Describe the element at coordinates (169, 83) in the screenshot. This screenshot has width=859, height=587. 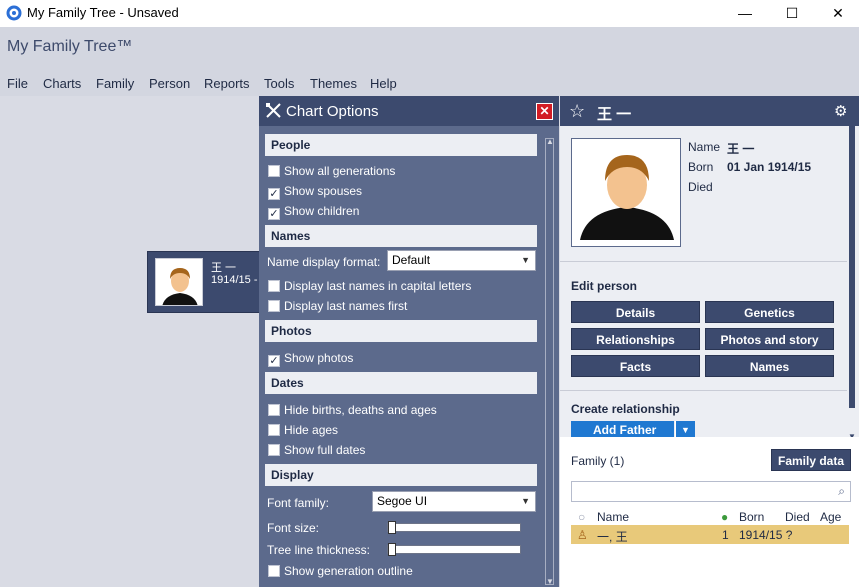
I see `menu-person: Person` at that location.